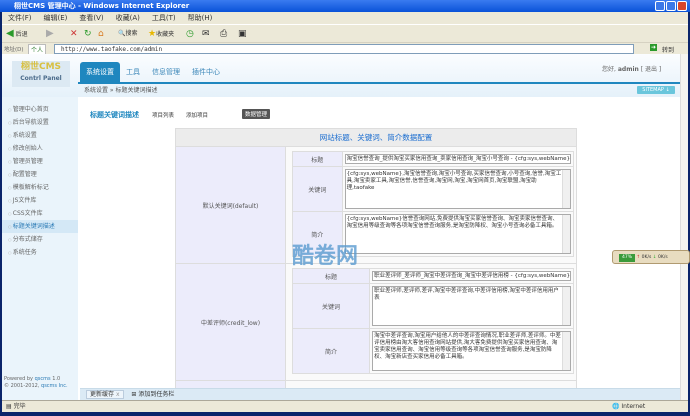 The height and width of the screenshot is (416, 690). I want to click on sidebar-item-js-library: JS文件库, so click(40, 200).